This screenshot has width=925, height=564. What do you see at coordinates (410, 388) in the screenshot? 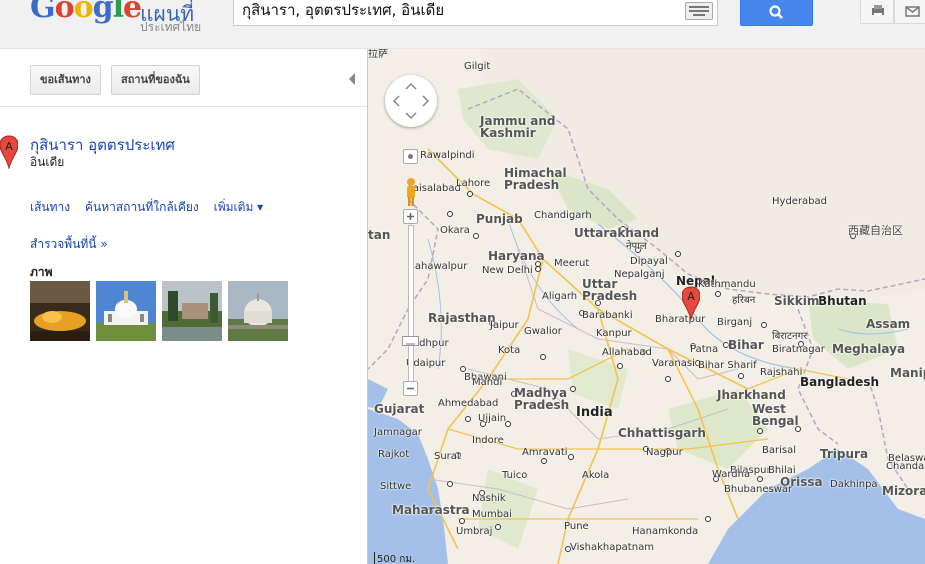
I see `zoom-out-button` at bounding box center [410, 388].